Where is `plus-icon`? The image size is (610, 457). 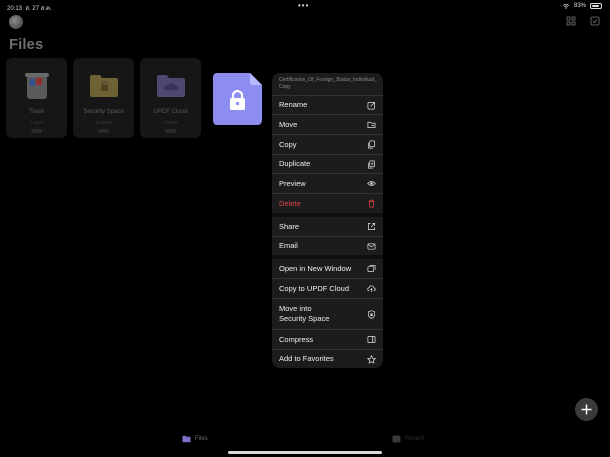 plus-icon is located at coordinates (586, 409).